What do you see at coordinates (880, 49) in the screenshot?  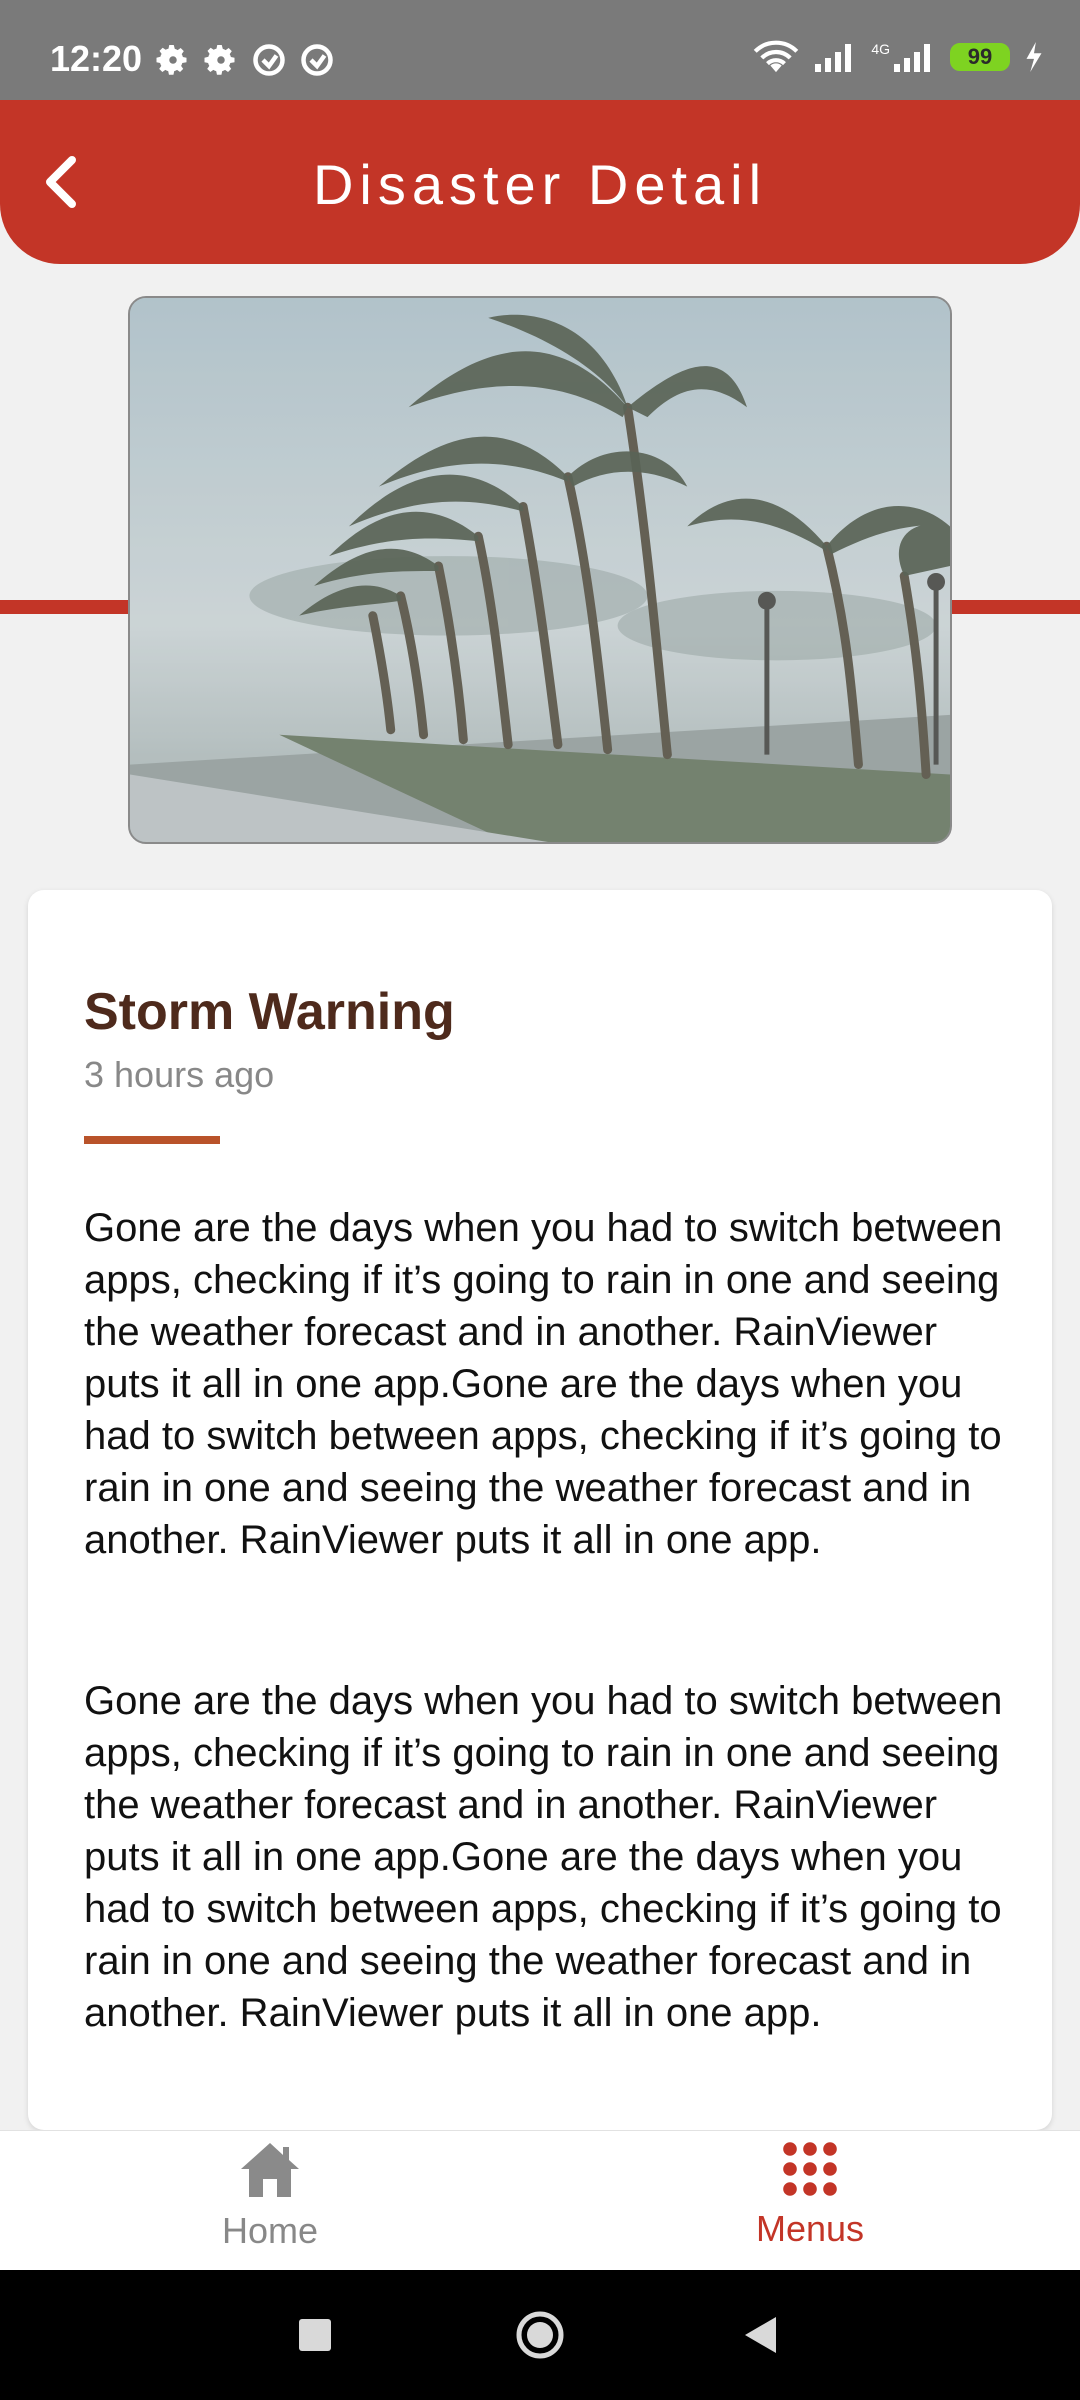 I see `network-type-label: 4G` at bounding box center [880, 49].